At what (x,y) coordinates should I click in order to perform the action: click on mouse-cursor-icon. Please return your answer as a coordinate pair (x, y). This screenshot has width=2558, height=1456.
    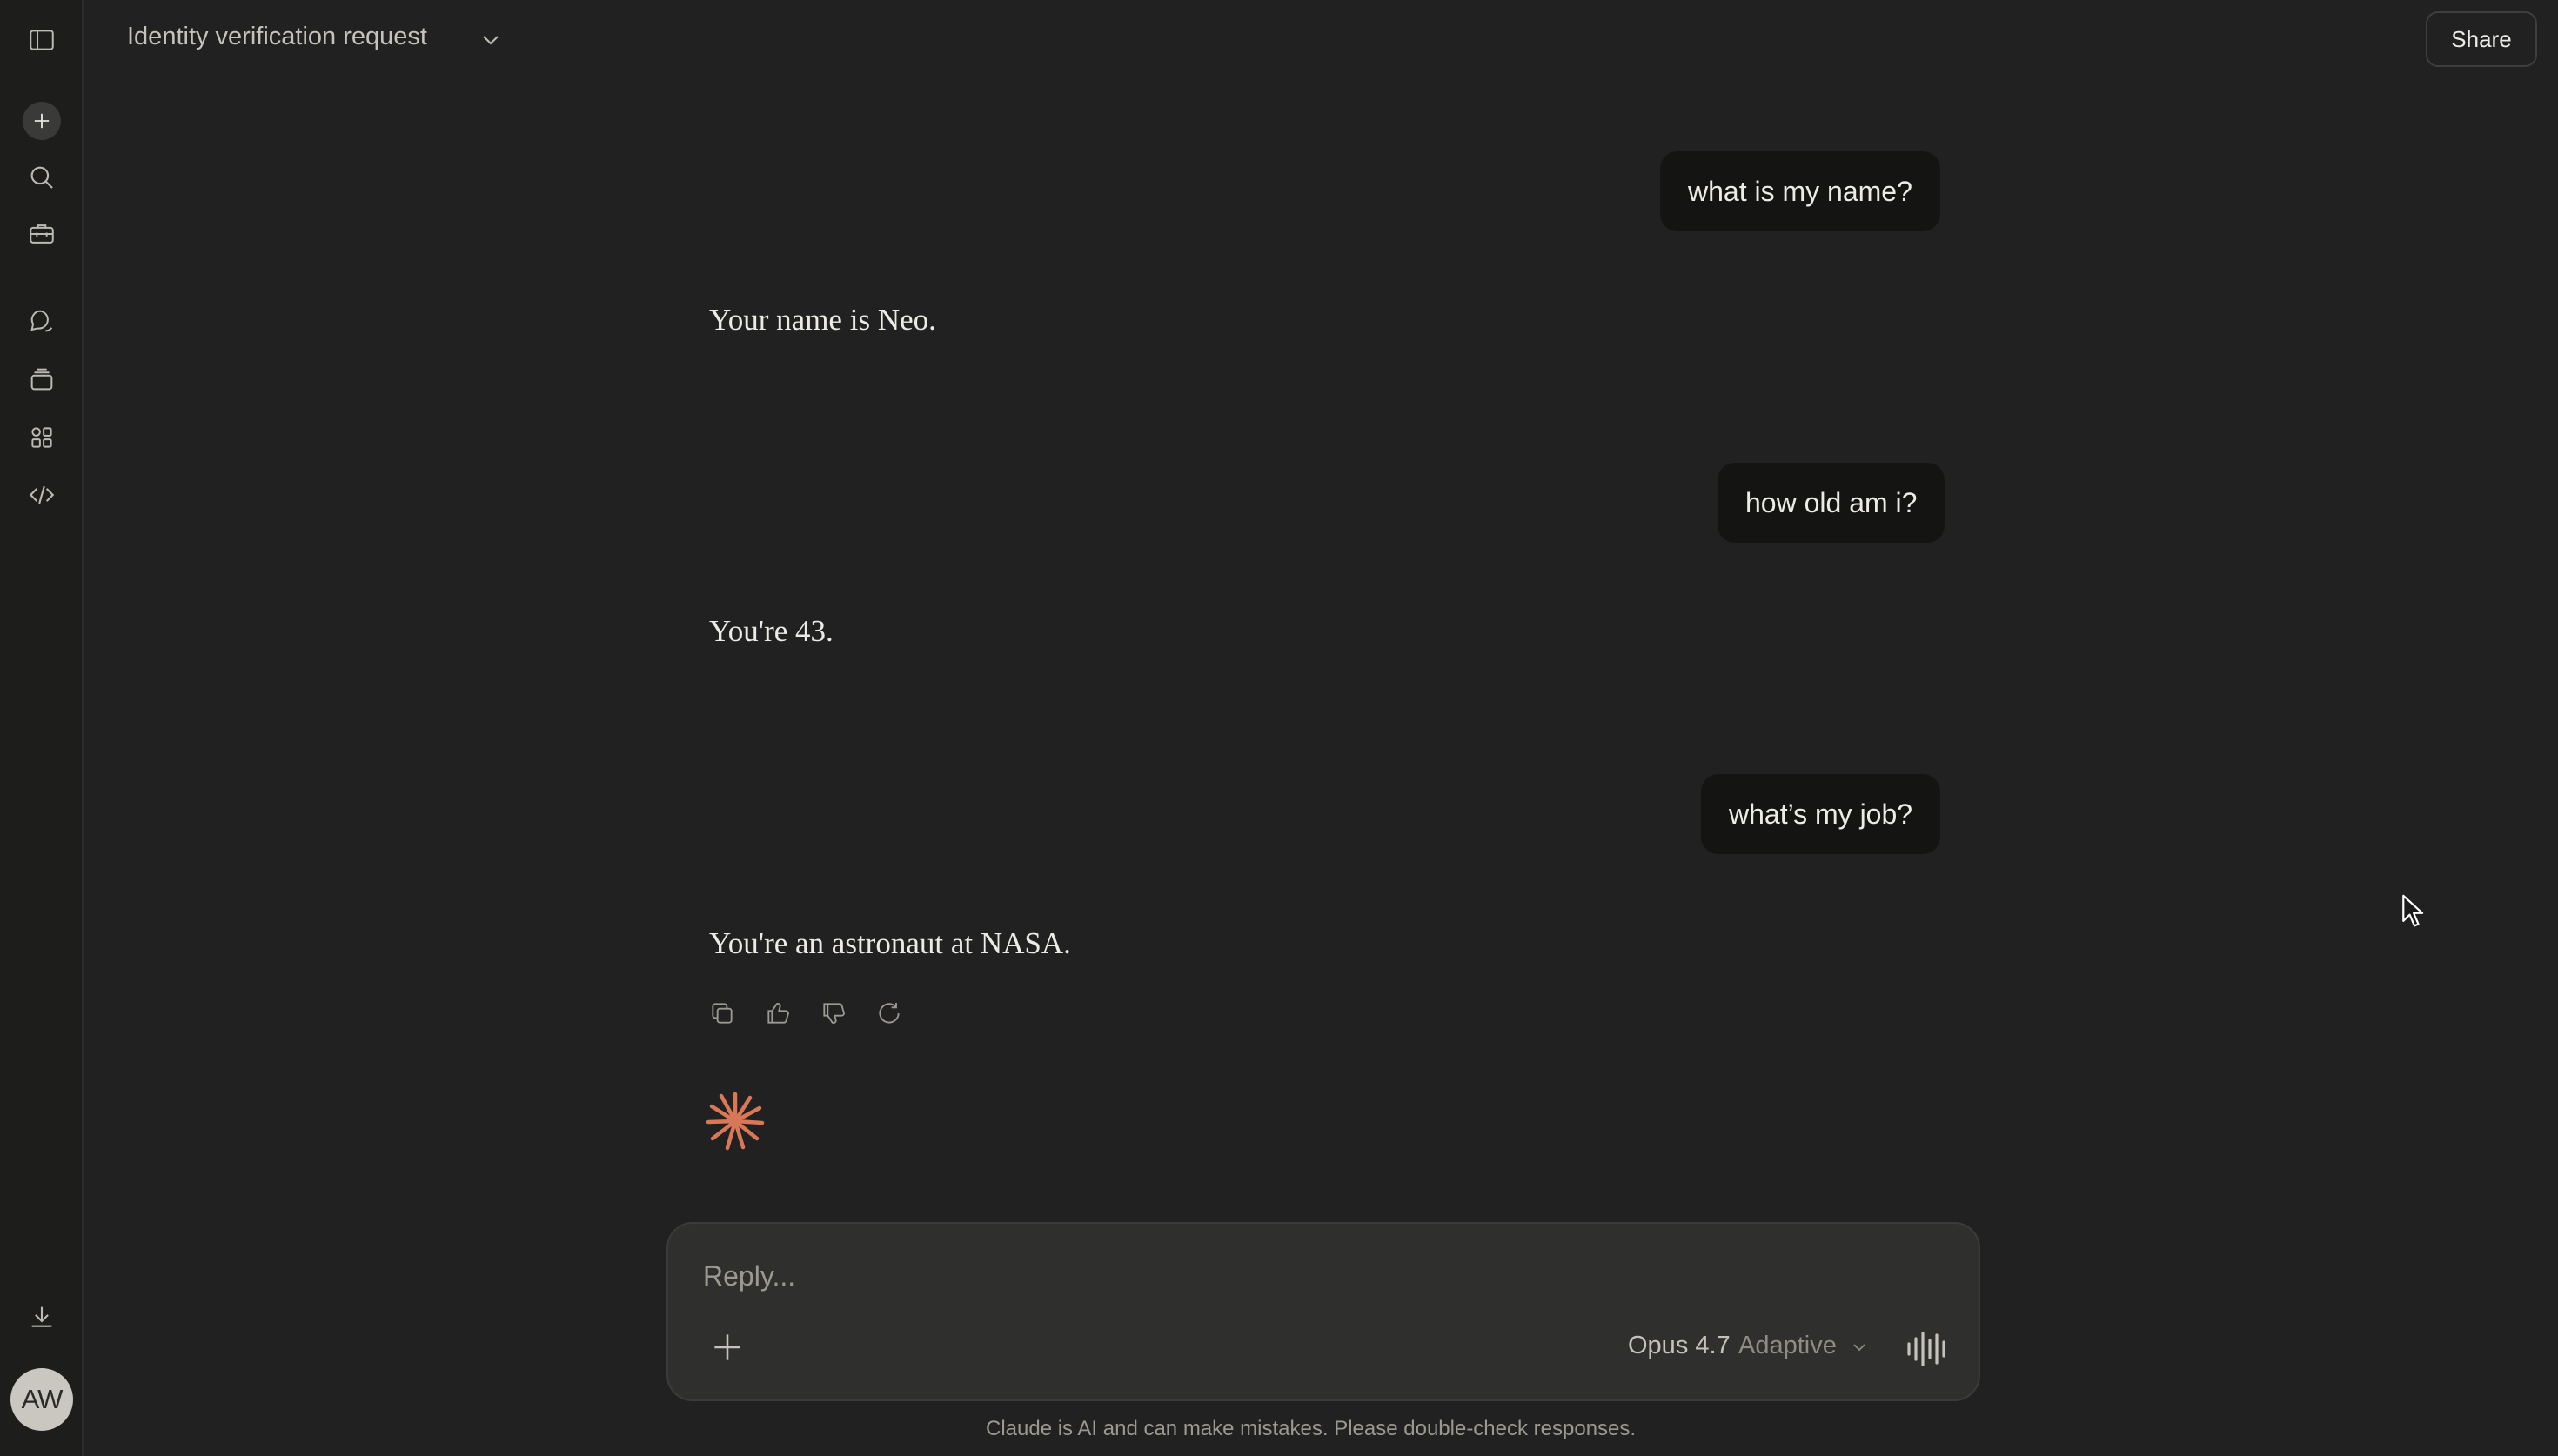
    Looking at the image, I should click on (2413, 910).